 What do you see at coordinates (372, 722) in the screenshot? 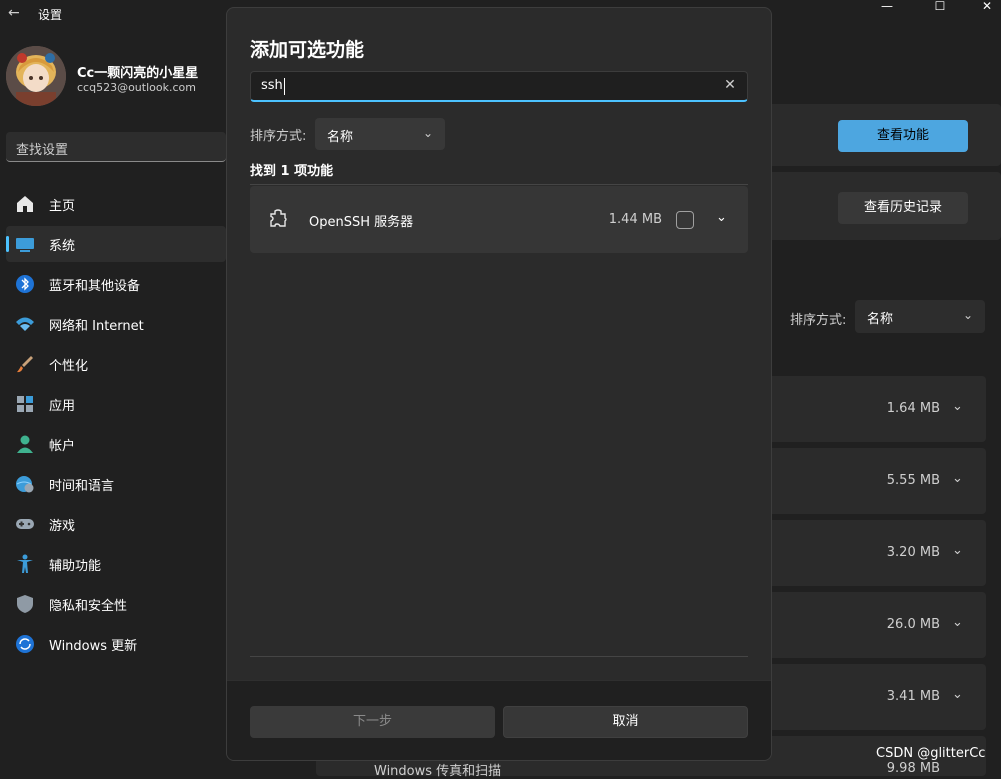
I see `next-button: 下一步` at bounding box center [372, 722].